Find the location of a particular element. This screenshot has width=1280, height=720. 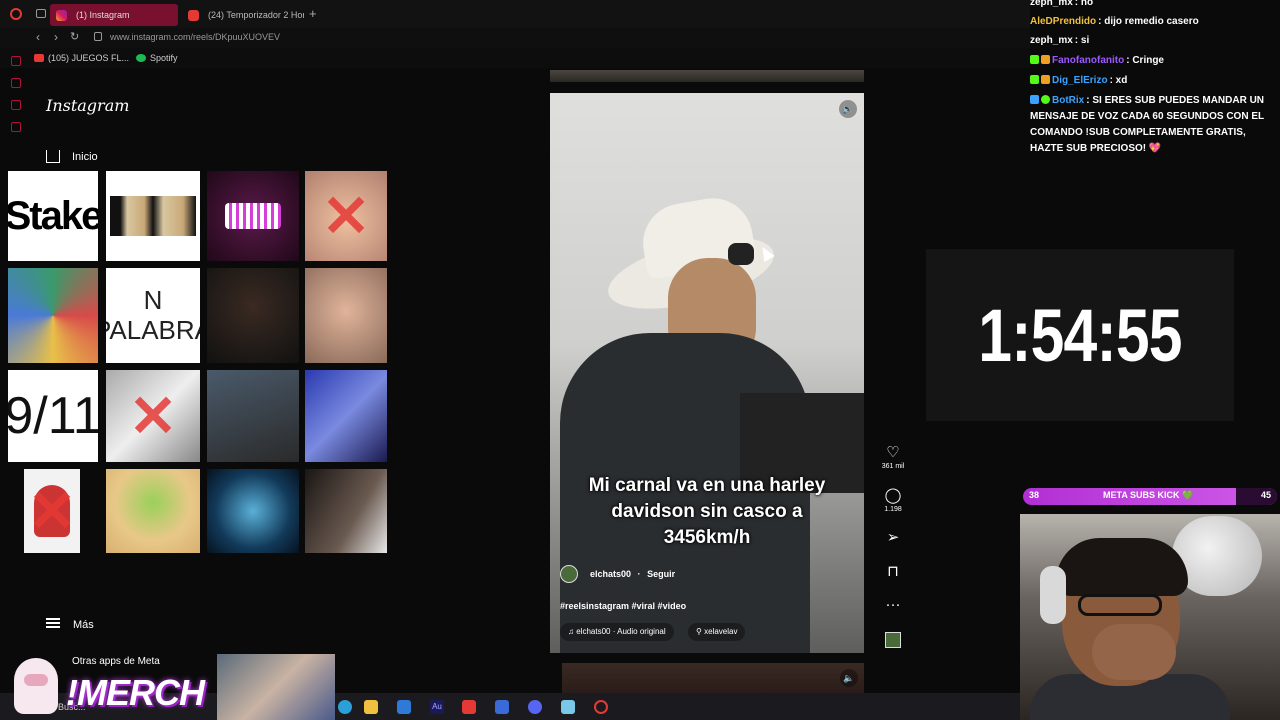

chat-message: zeph_mx: no is located at coordinates (1062, 4).